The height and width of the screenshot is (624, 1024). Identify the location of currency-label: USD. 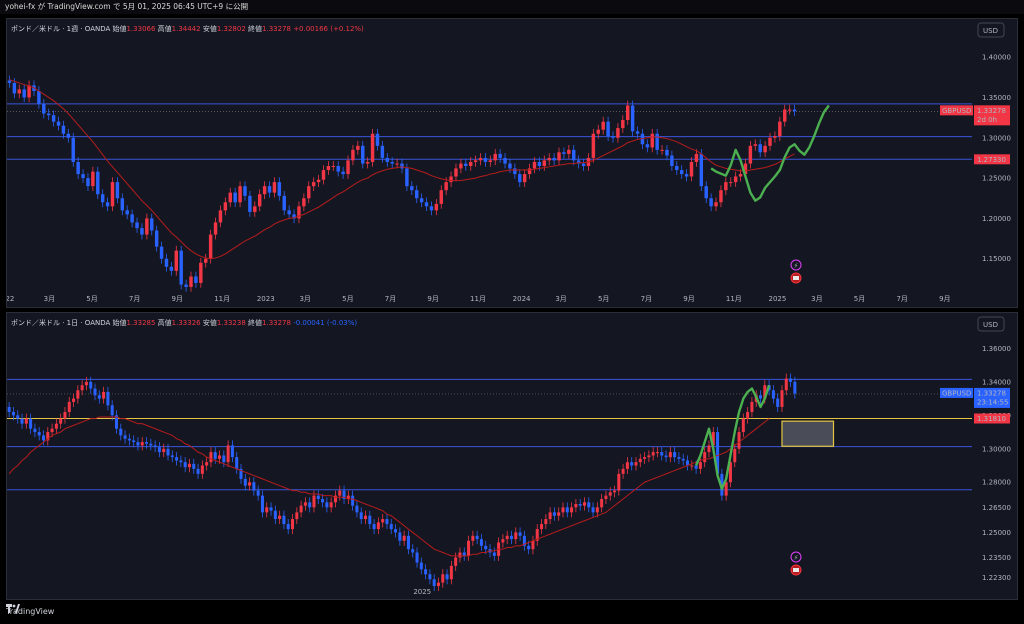
(990, 31).